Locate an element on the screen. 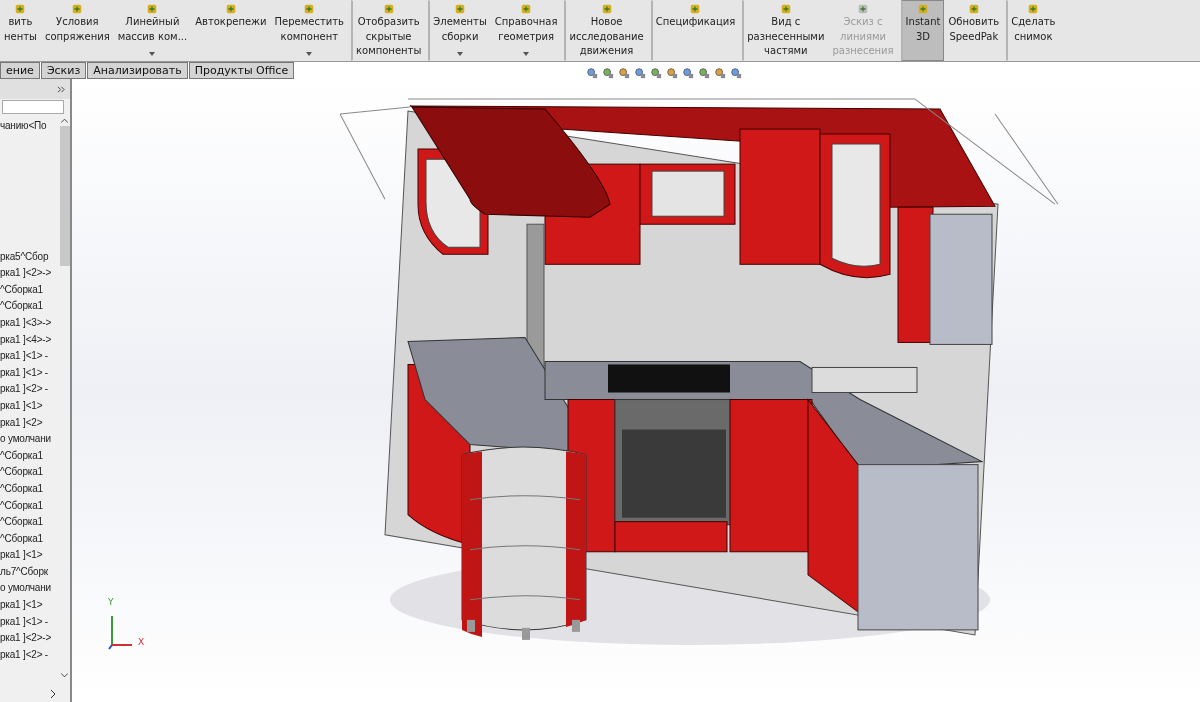  toolbar-button: Условия сопряжения is located at coordinates (77, 30).